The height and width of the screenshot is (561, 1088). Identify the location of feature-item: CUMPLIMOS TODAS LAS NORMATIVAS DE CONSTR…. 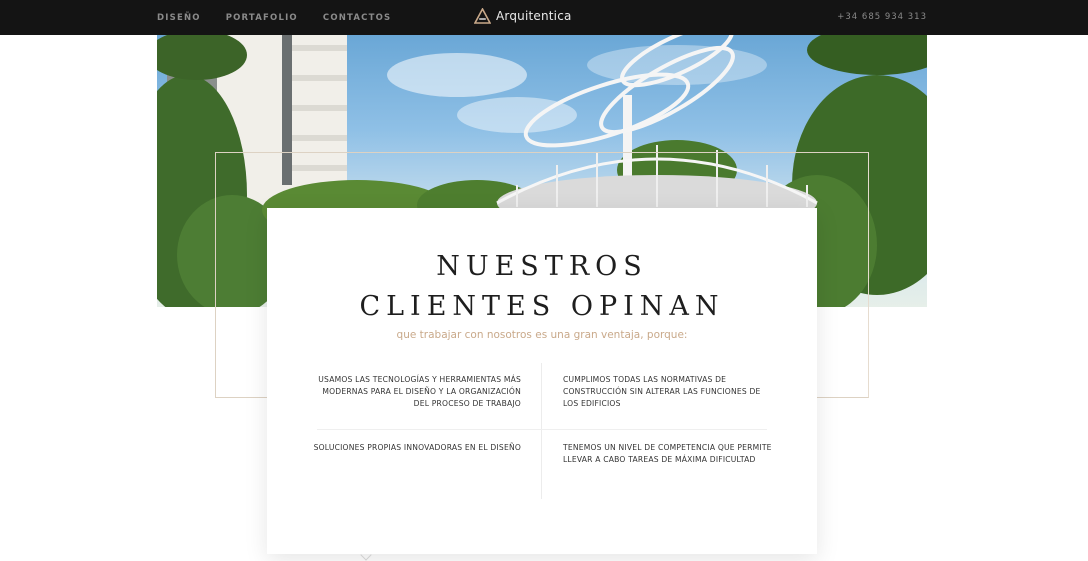
(662, 391).